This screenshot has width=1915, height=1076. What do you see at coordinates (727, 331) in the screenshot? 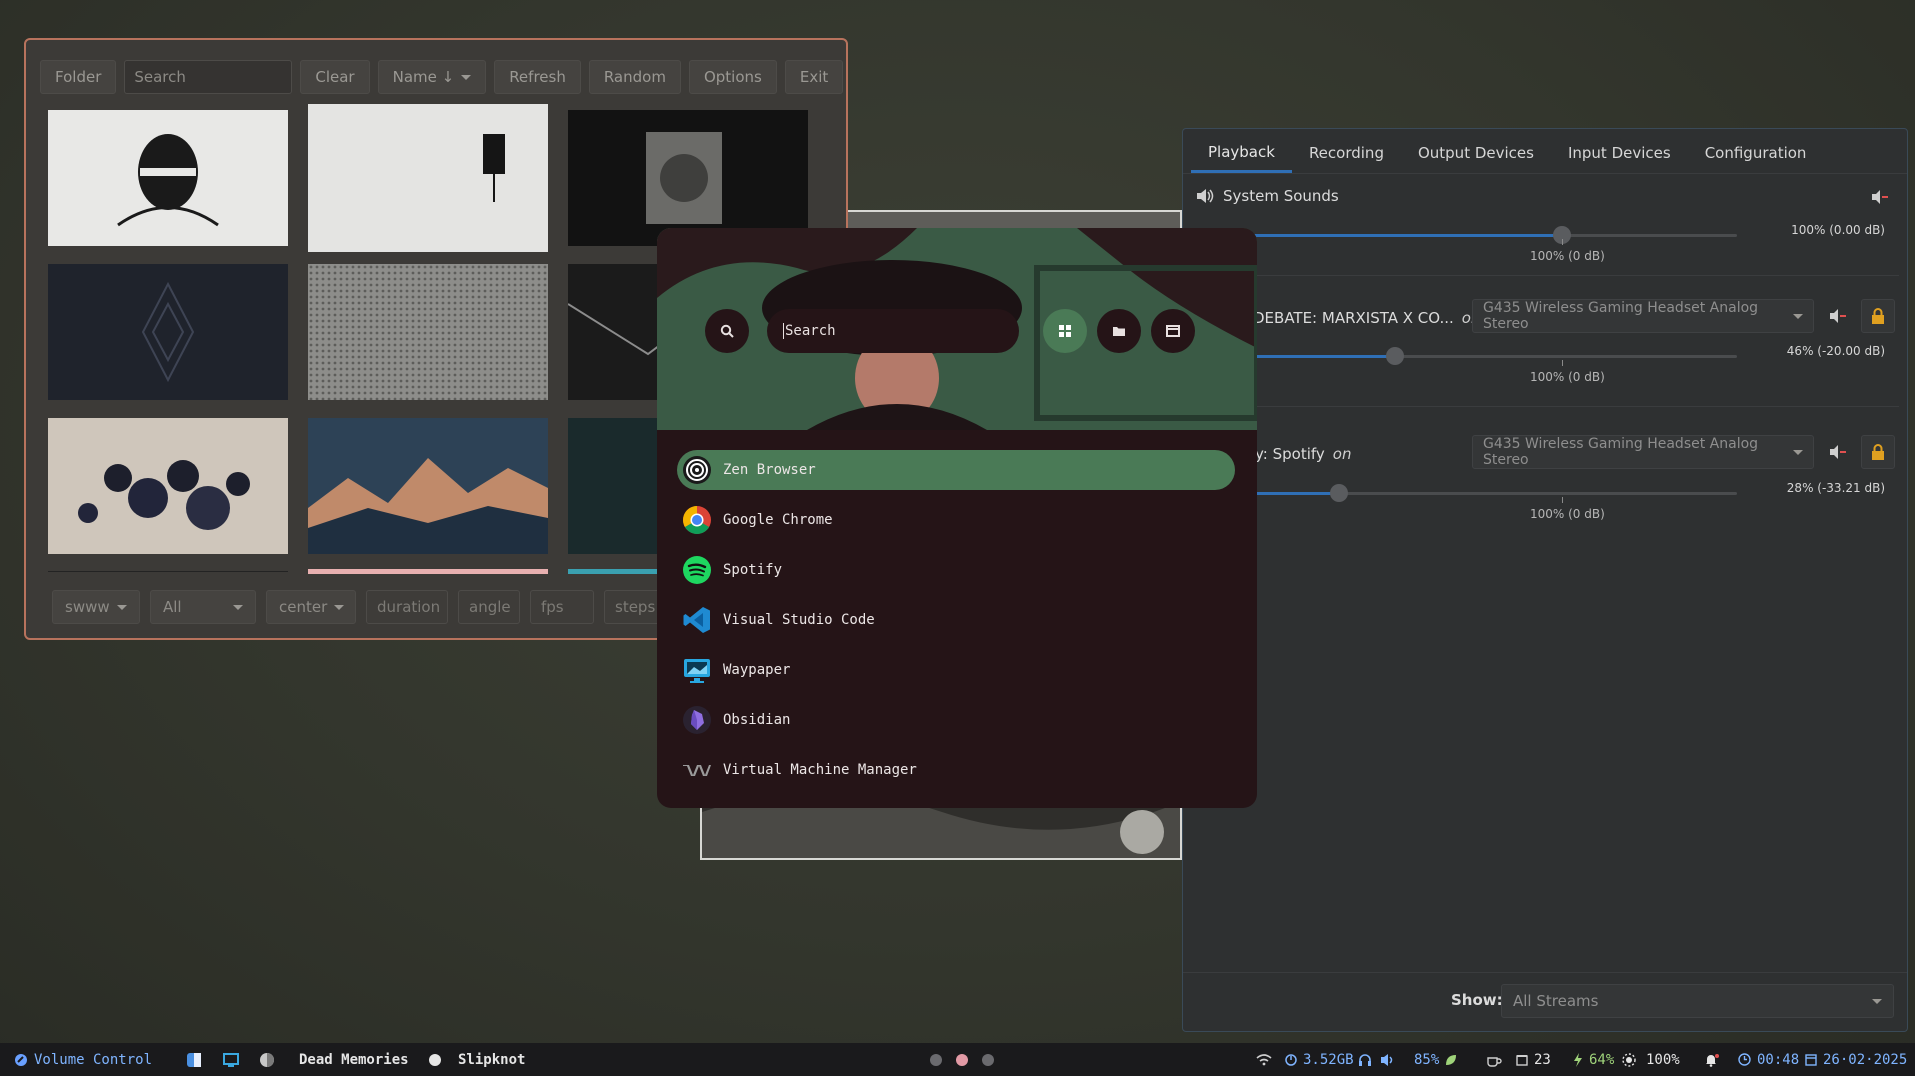
I see `search-button` at bounding box center [727, 331].